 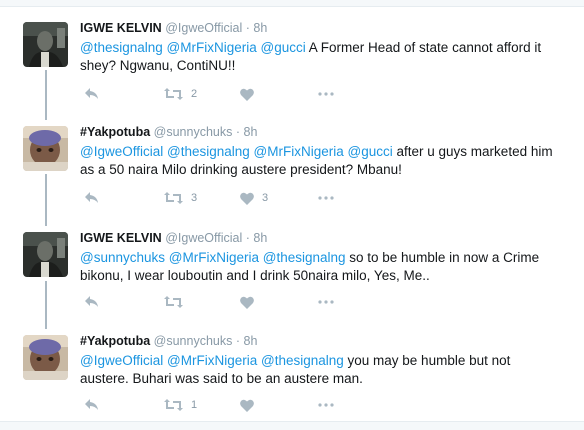 I want to click on retweet-button, so click(x=177, y=302).